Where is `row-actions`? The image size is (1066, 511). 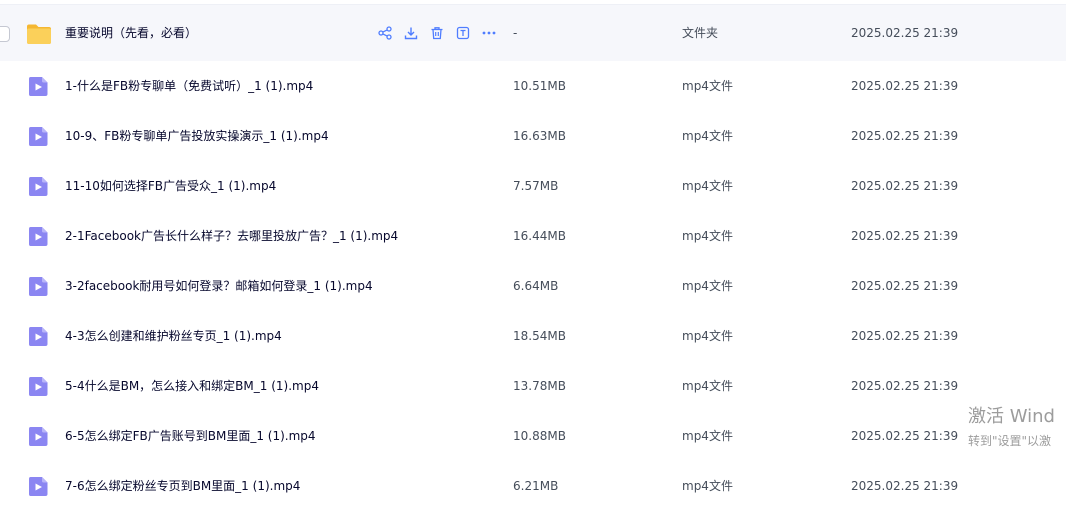 row-actions is located at coordinates (437, 34).